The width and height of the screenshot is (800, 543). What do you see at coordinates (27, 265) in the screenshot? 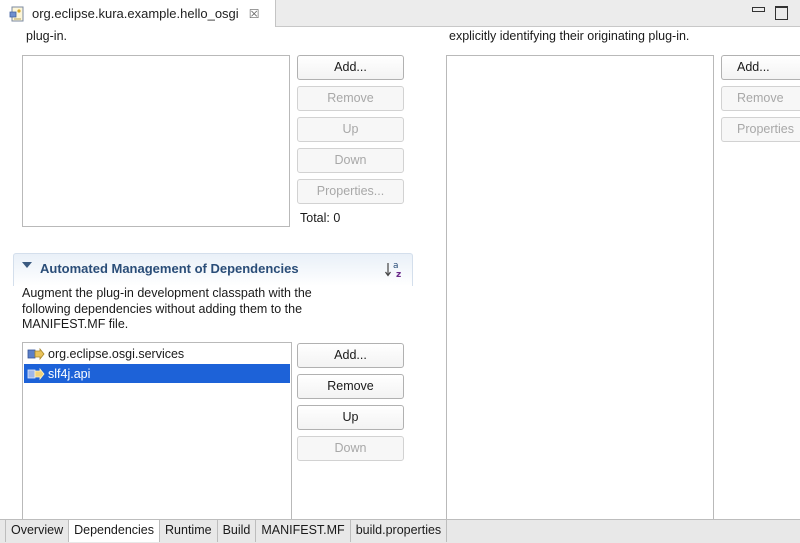
I see `collapse-triangle-icon` at bounding box center [27, 265].